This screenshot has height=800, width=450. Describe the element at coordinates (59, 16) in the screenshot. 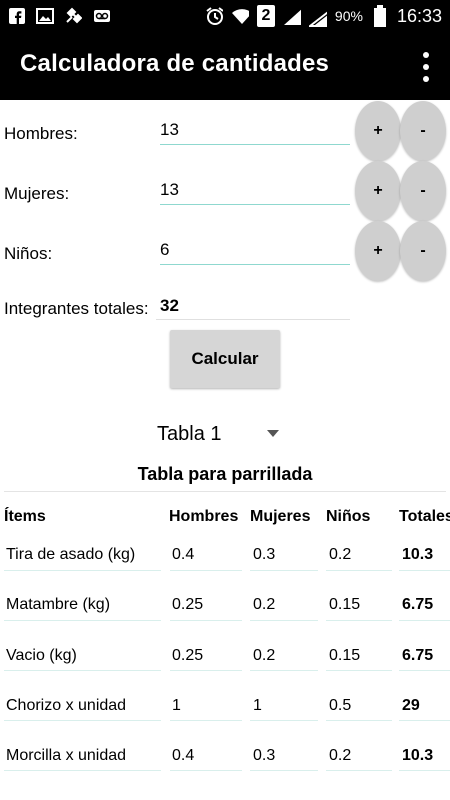

I see `notification-icons` at that location.